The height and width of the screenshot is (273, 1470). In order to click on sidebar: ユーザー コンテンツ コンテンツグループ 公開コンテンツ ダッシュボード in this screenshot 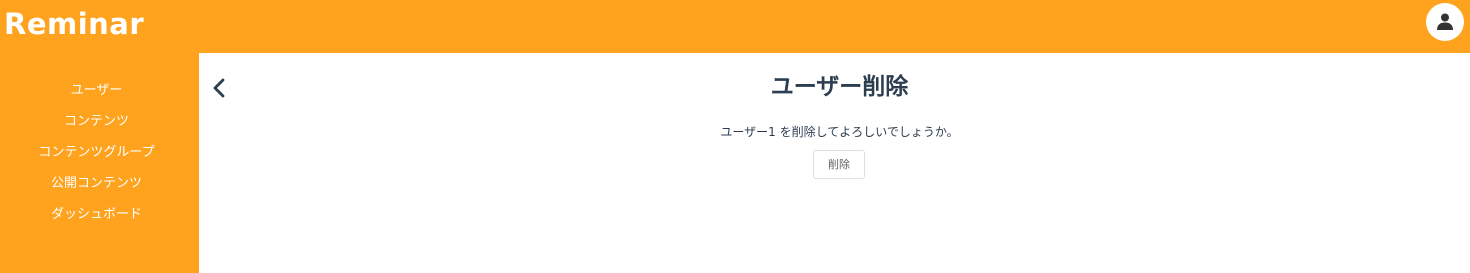, I will do `click(99, 163)`.